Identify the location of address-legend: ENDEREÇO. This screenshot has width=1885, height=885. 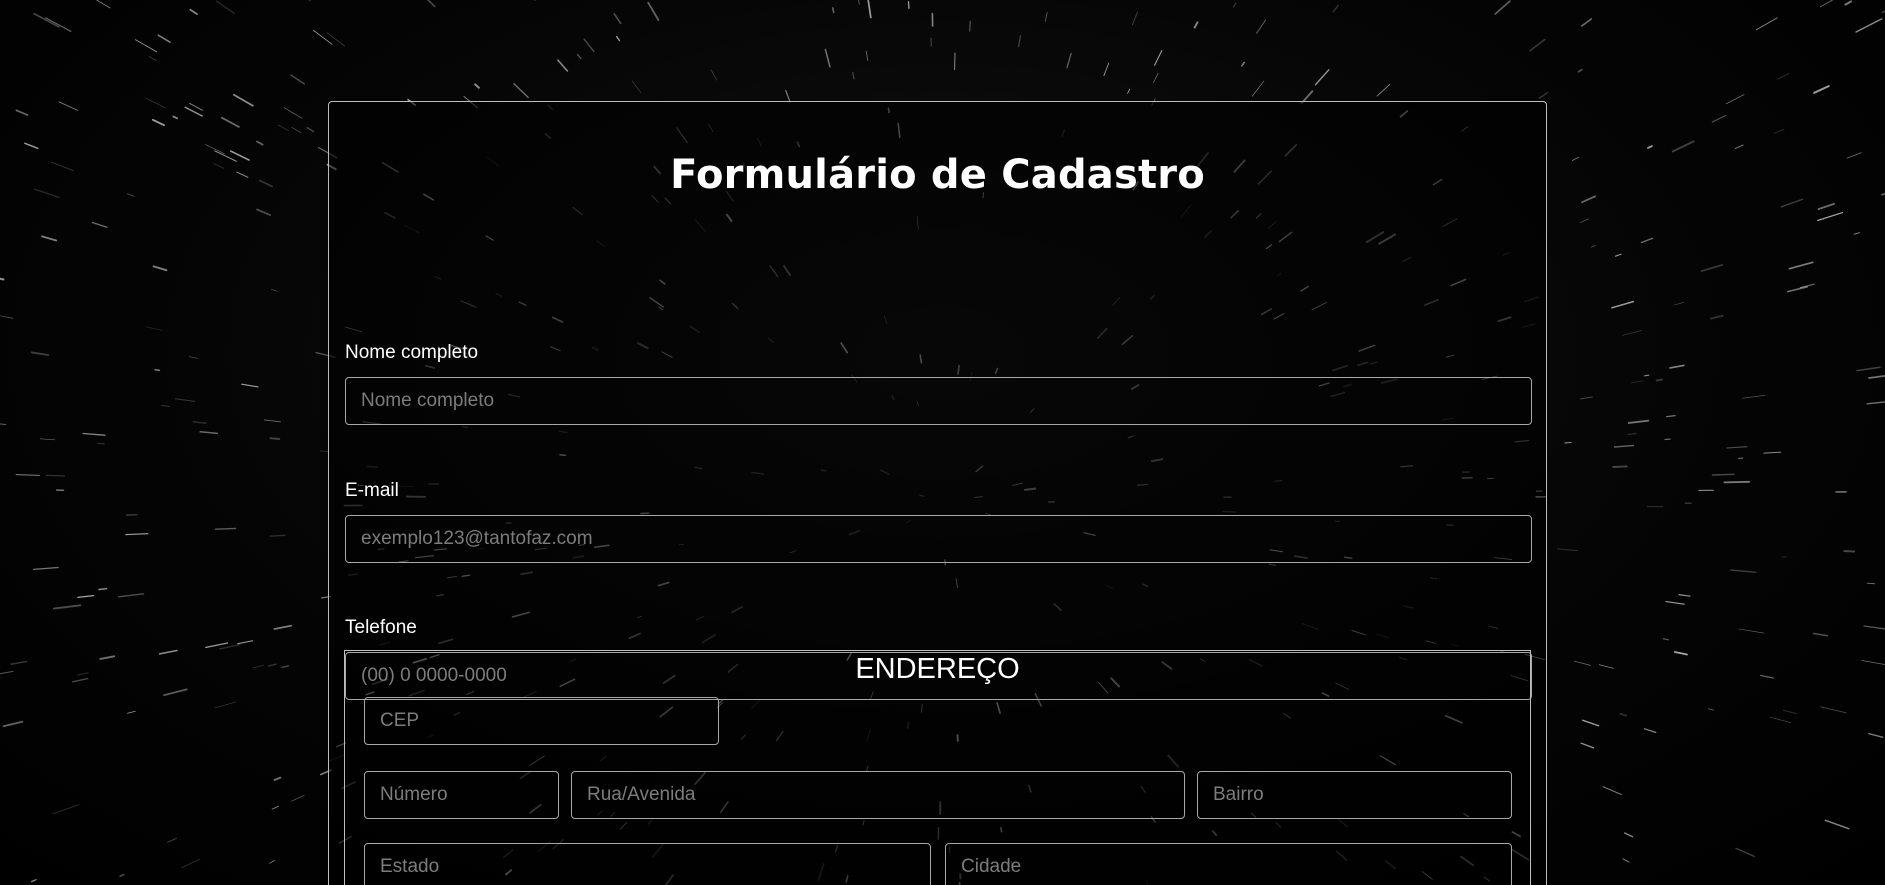
(937, 669).